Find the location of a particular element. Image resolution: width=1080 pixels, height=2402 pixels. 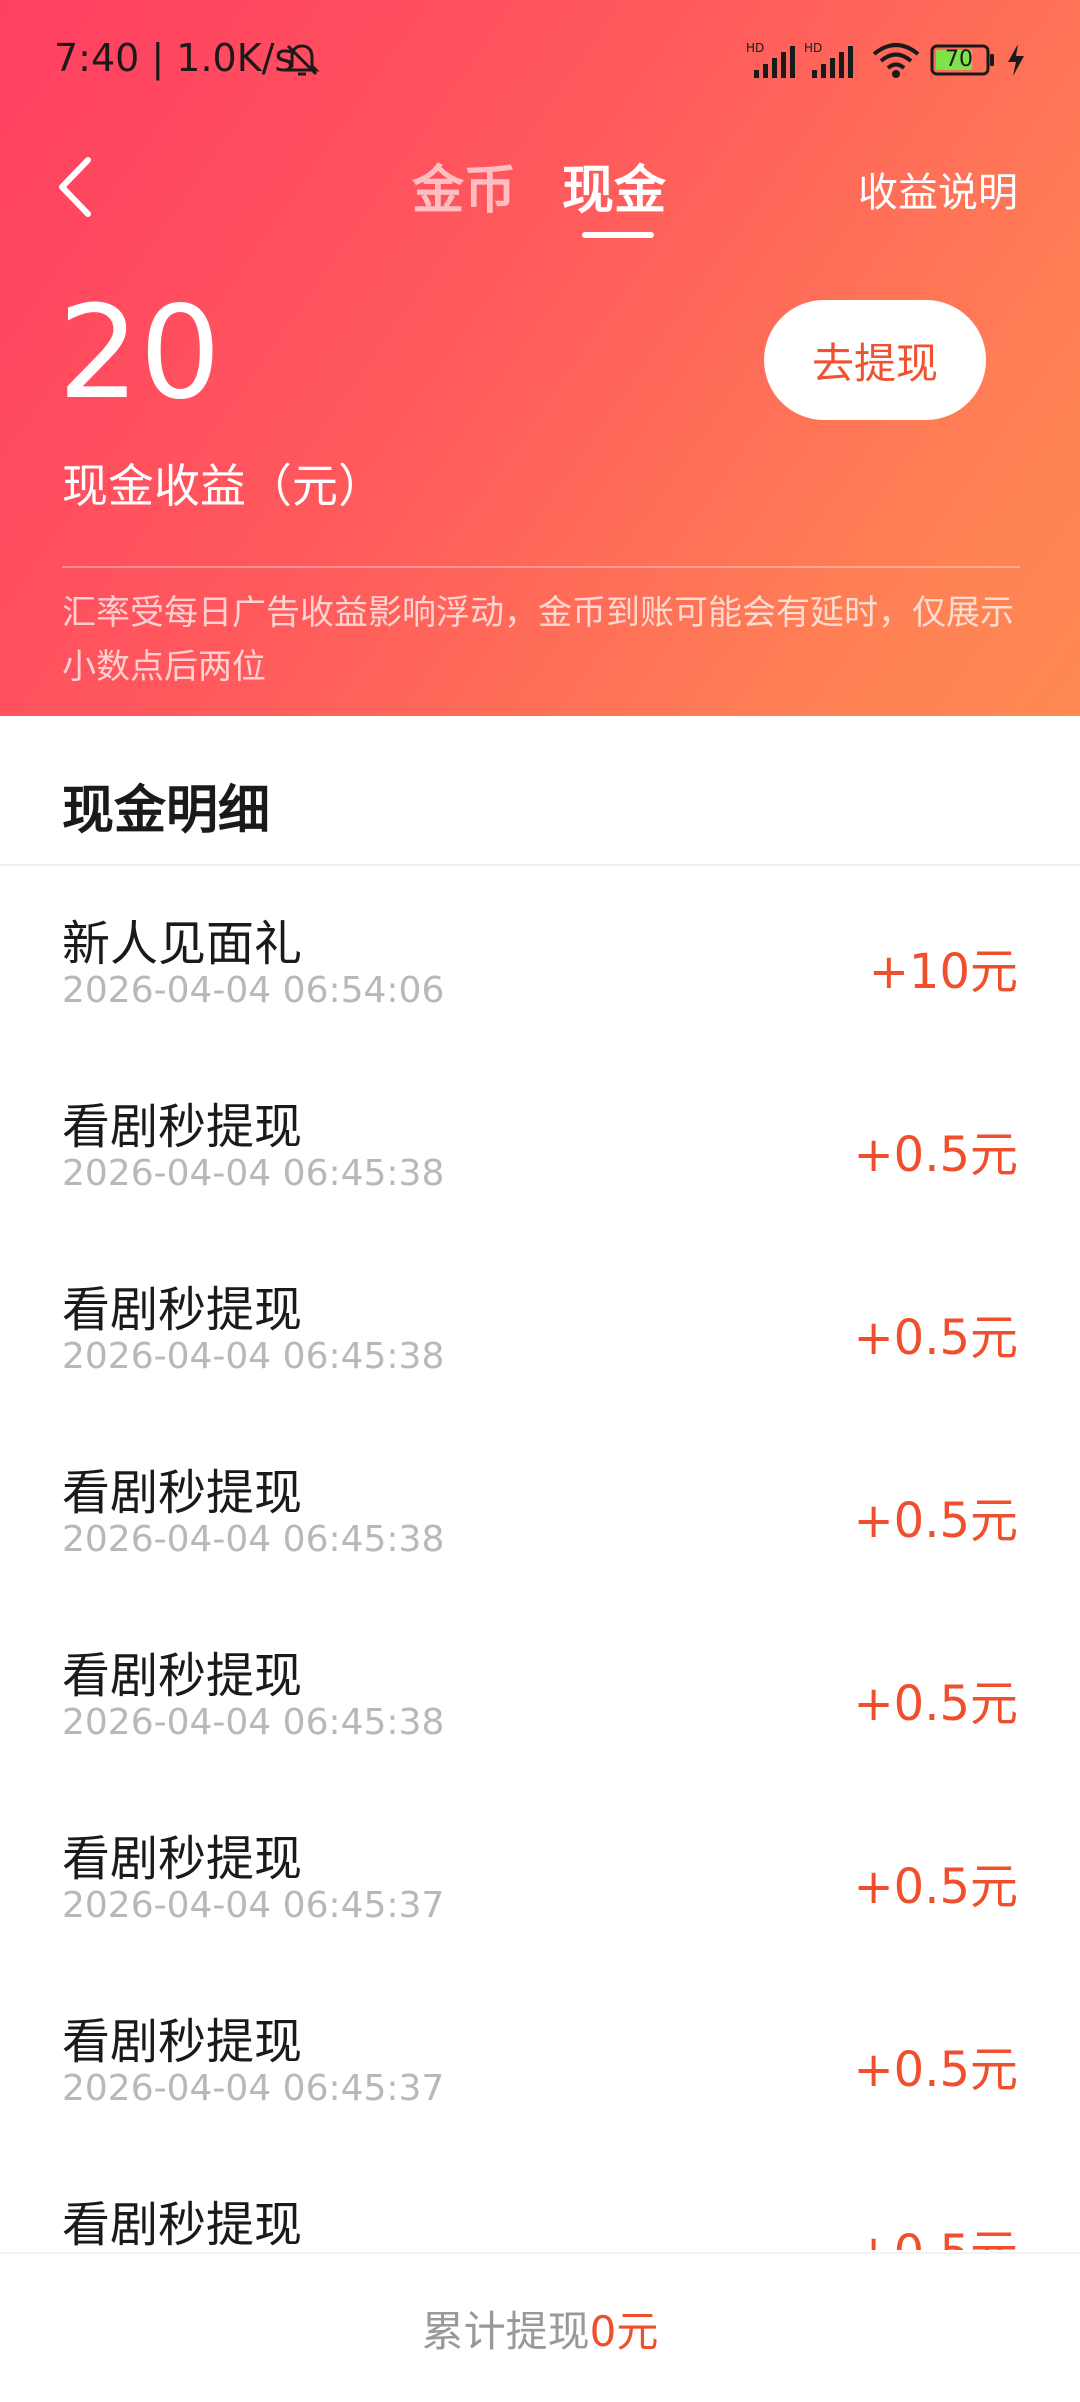

total-withdrawn-footer: 累计提现 0元 is located at coordinates (540, 2327).